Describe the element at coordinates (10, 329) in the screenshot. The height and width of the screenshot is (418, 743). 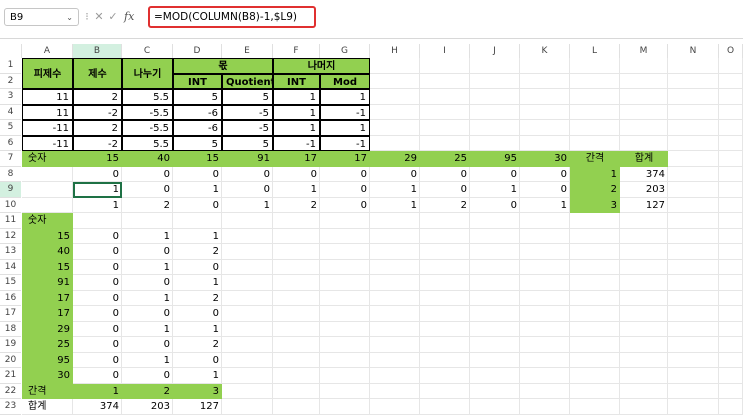
I see `row-header-18: 18` at that location.